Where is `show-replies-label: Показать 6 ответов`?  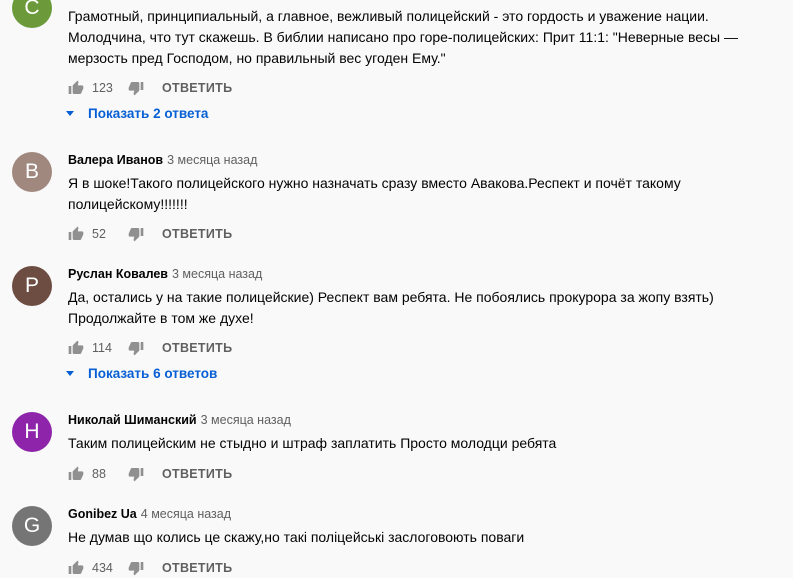
show-replies-label: Показать 6 ответов is located at coordinates (153, 373).